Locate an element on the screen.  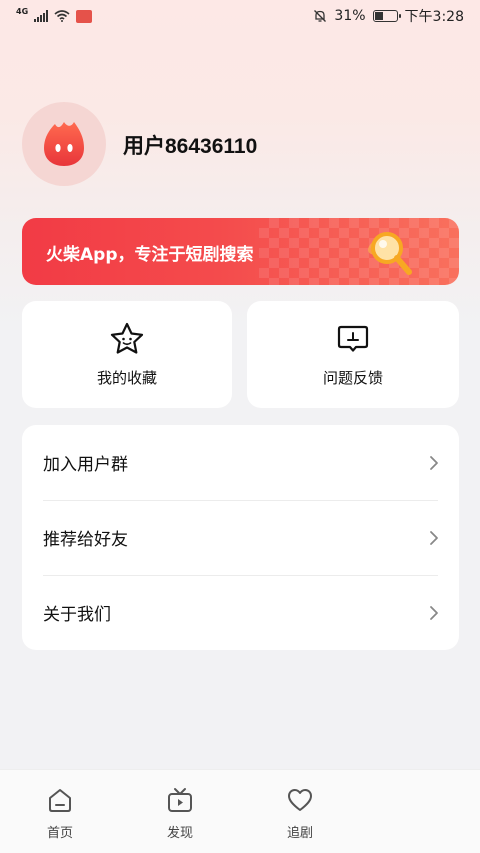
menu-item-recommend: 推荐给好友 is located at coordinates (240, 537).